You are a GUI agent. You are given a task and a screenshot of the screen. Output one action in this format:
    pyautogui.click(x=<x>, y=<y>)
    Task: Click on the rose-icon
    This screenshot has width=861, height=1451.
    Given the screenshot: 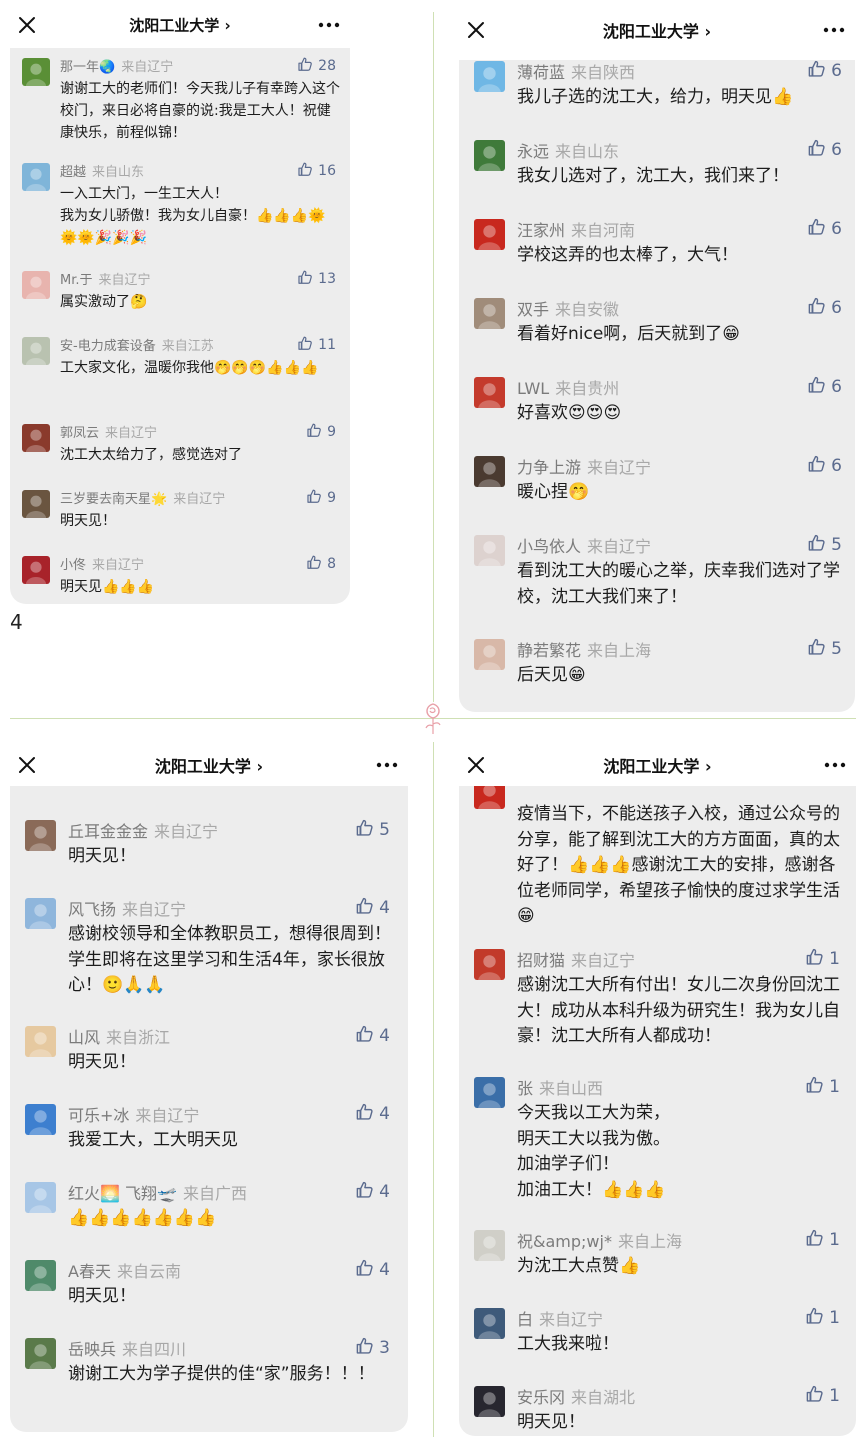 What is the action you would take?
    pyautogui.click(x=433, y=718)
    